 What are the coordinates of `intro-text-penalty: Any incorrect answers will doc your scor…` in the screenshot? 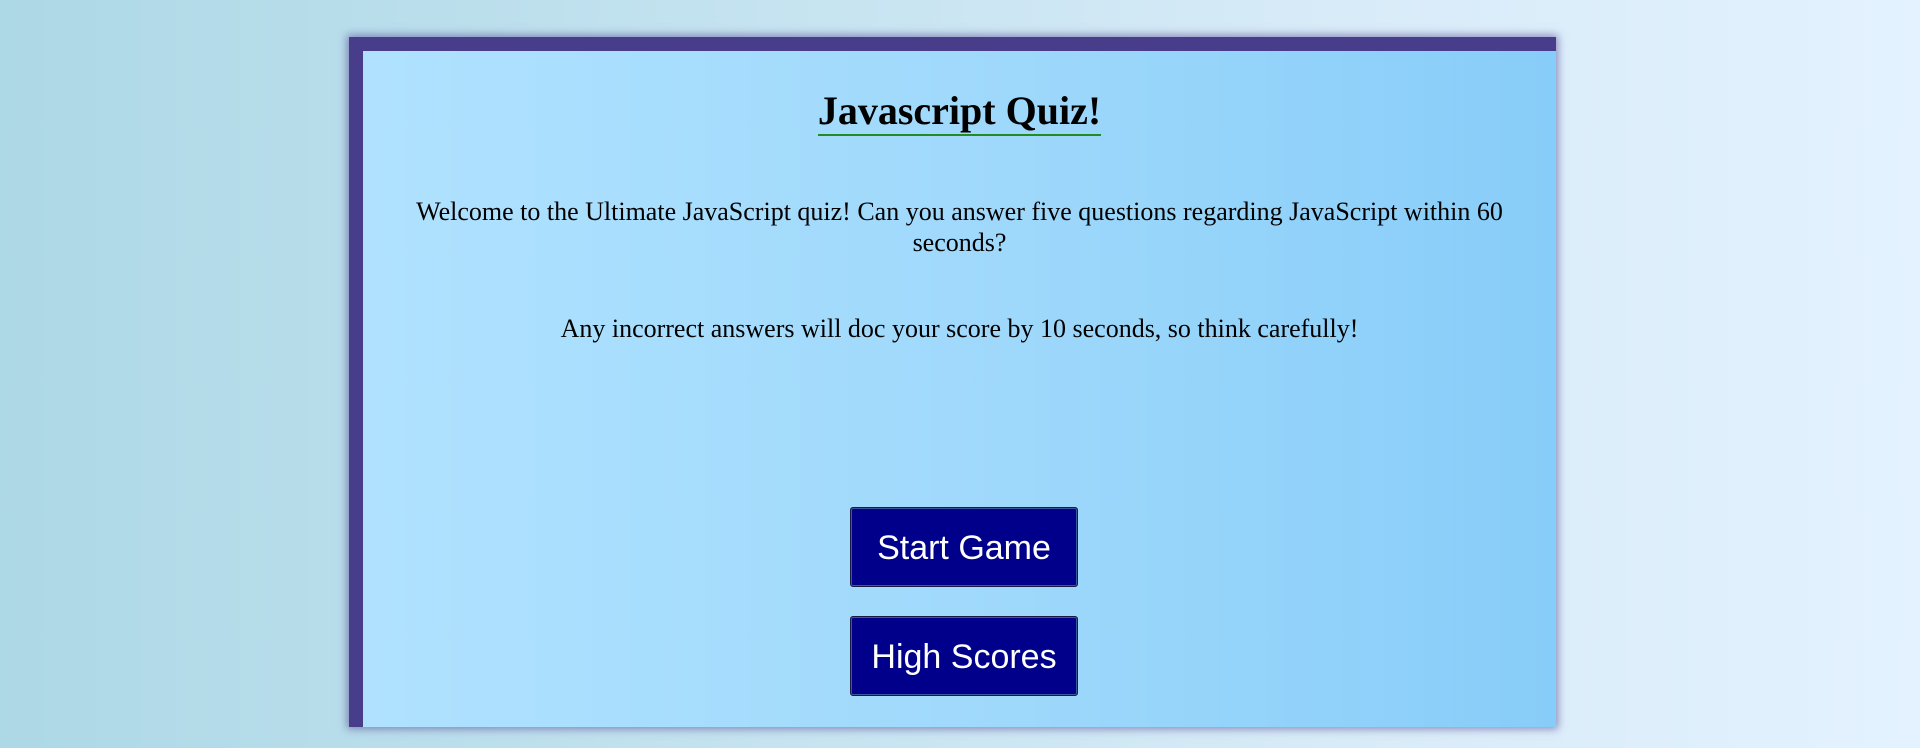 It's located at (959, 328).